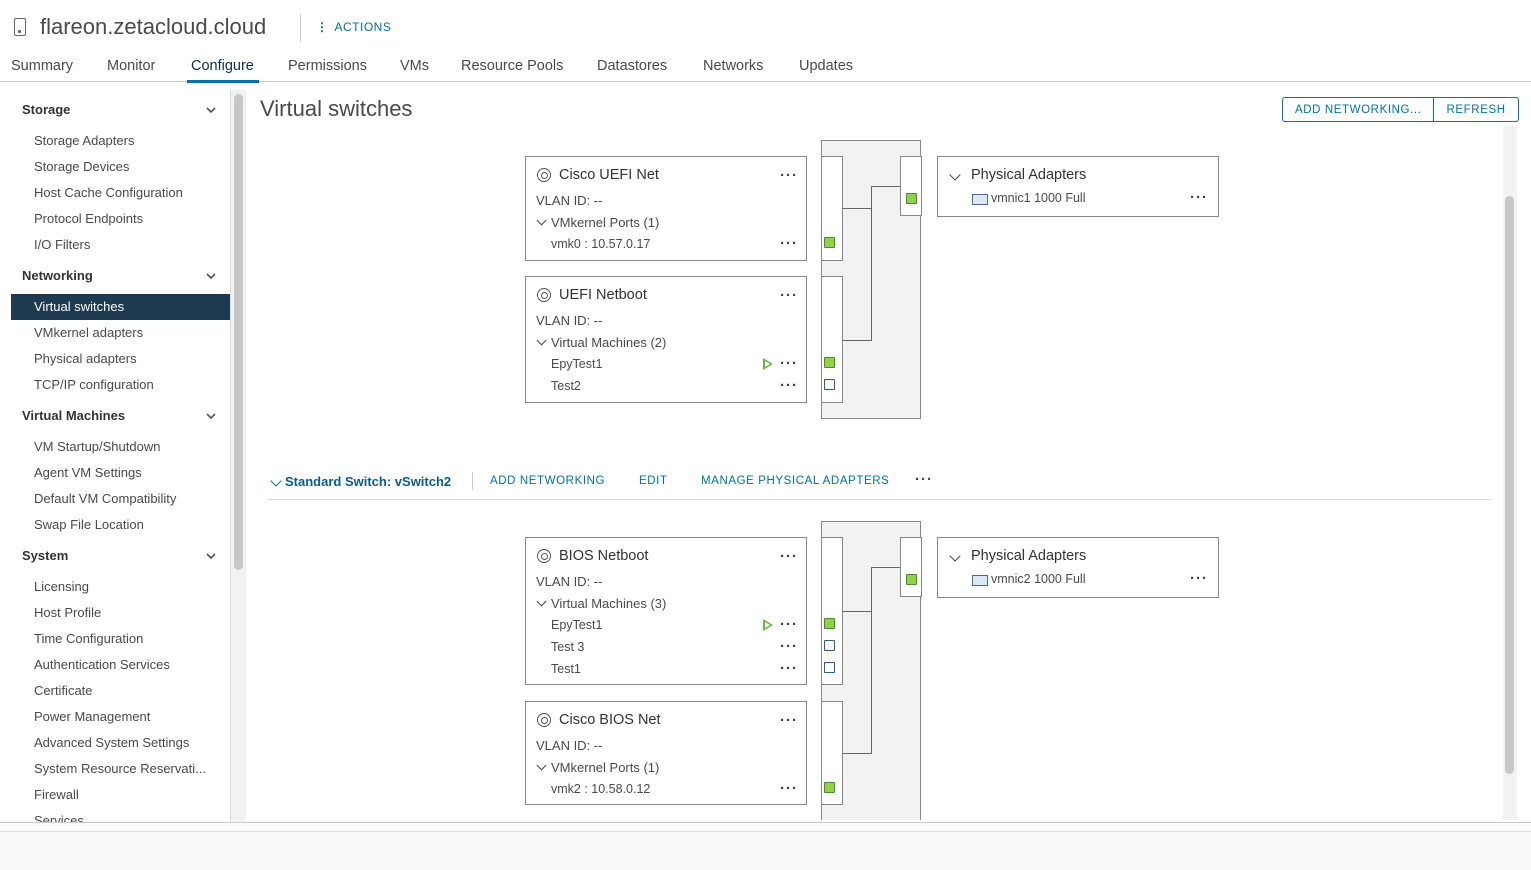 The height and width of the screenshot is (870, 1531). What do you see at coordinates (97, 446) in the screenshot?
I see `sidebar-item-vm-startup: VM Startup/Shutdown` at bounding box center [97, 446].